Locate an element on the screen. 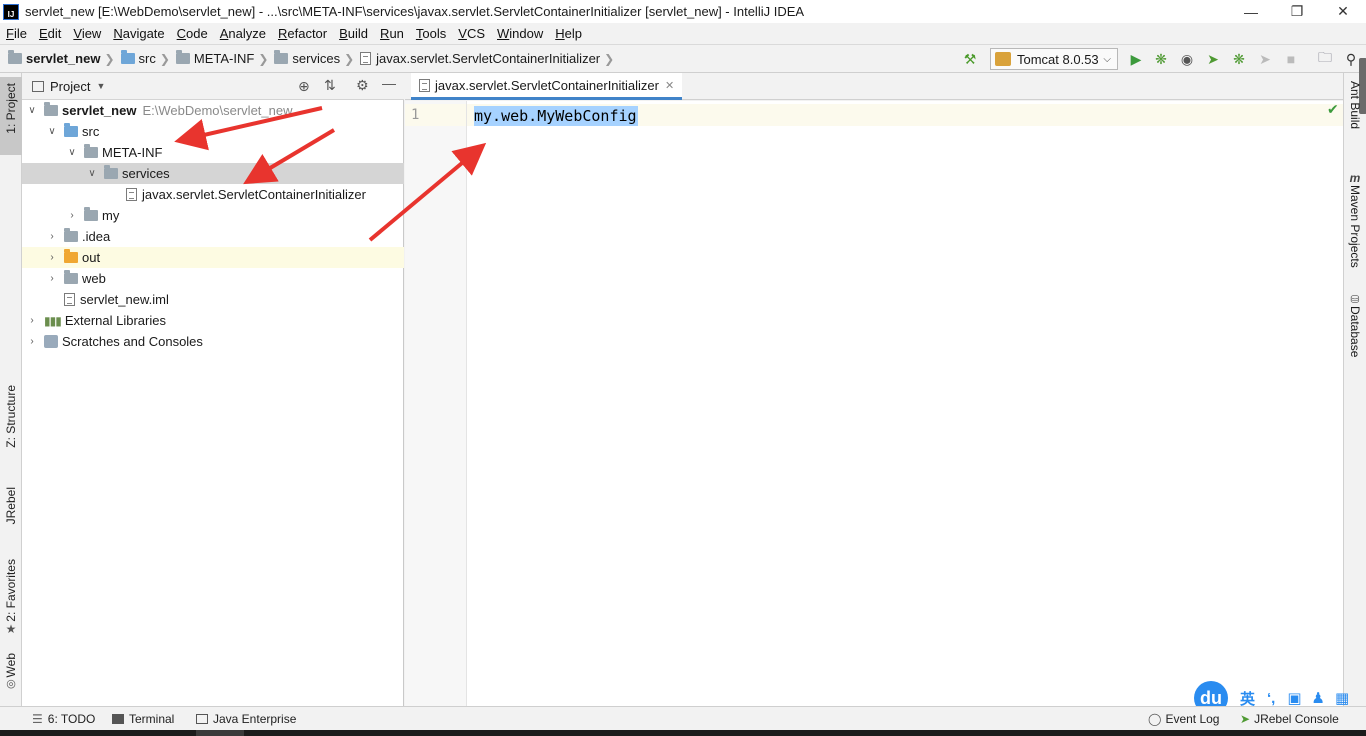  tab-todo-label: 6: TODO is located at coordinates (71, 719).